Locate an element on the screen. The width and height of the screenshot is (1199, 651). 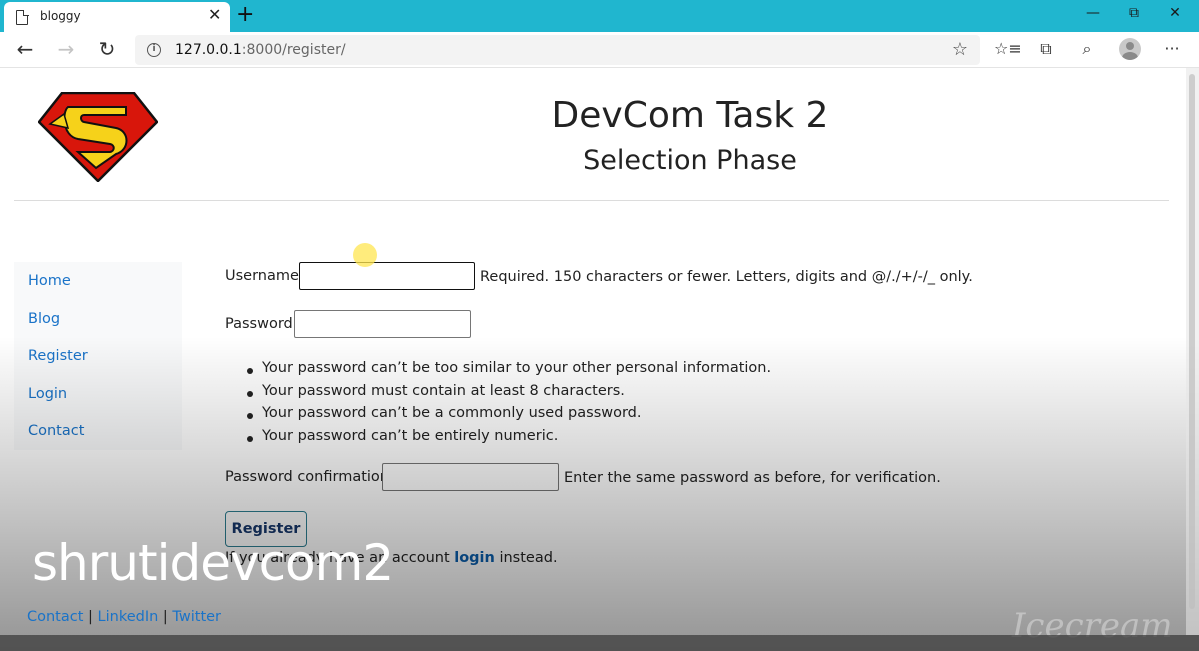
sidebar-item-home: Home is located at coordinates (49, 281).